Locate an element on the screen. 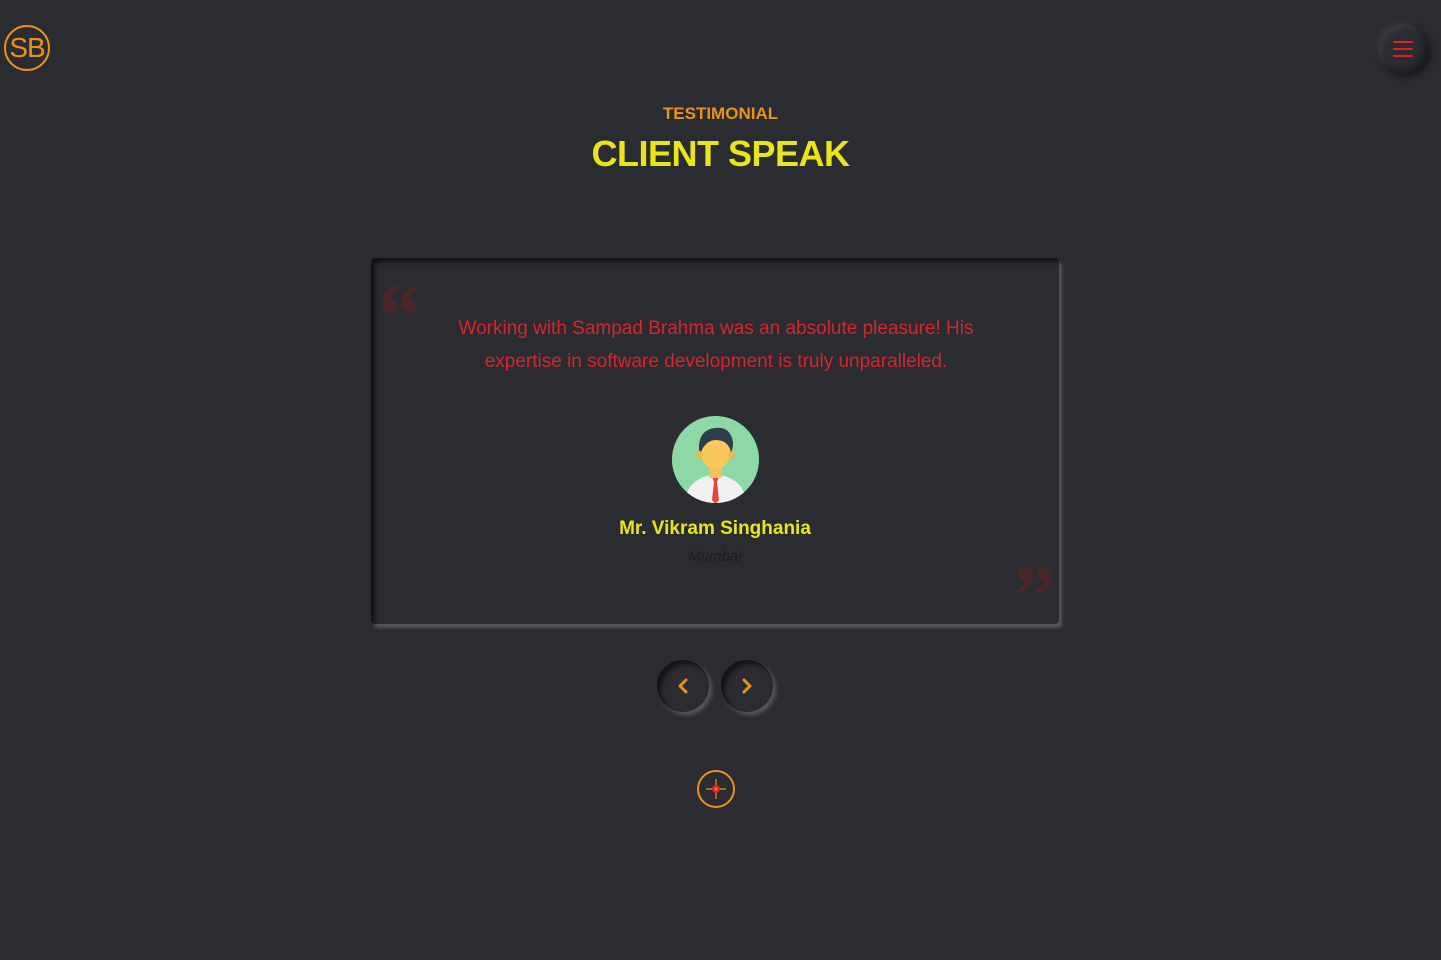 The image size is (1441, 960). client-location: Mumbai is located at coordinates (715, 556).